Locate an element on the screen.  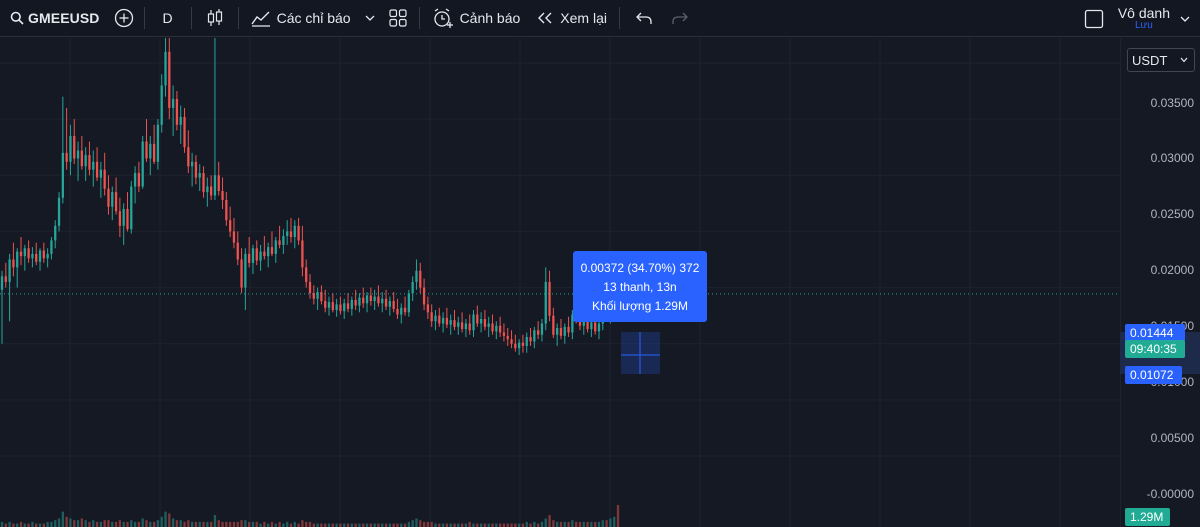
indicators-button: Các chỉ báo is located at coordinates (301, 18).